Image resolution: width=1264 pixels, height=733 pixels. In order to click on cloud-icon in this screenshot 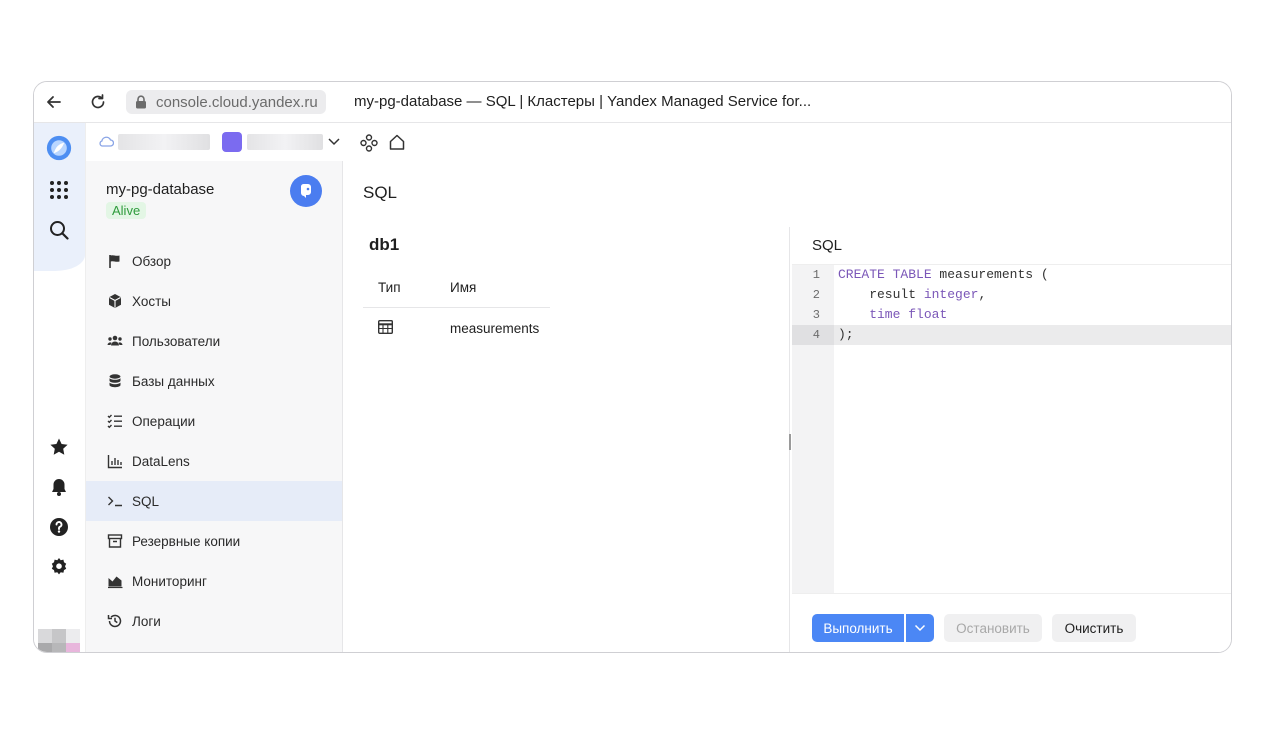, I will do `click(106, 141)`.